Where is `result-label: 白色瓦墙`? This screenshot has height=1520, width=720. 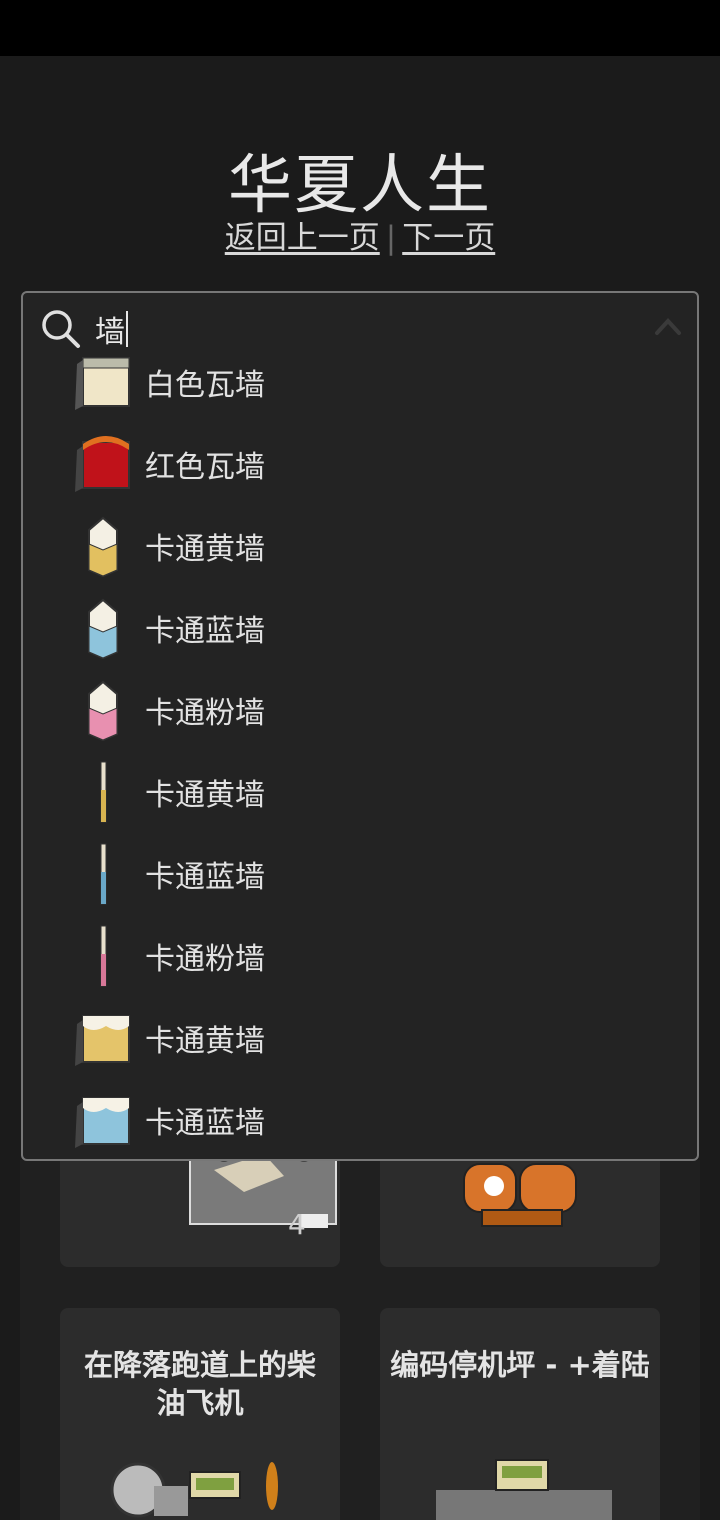
result-label: 白色瓦墙 is located at coordinates (205, 385).